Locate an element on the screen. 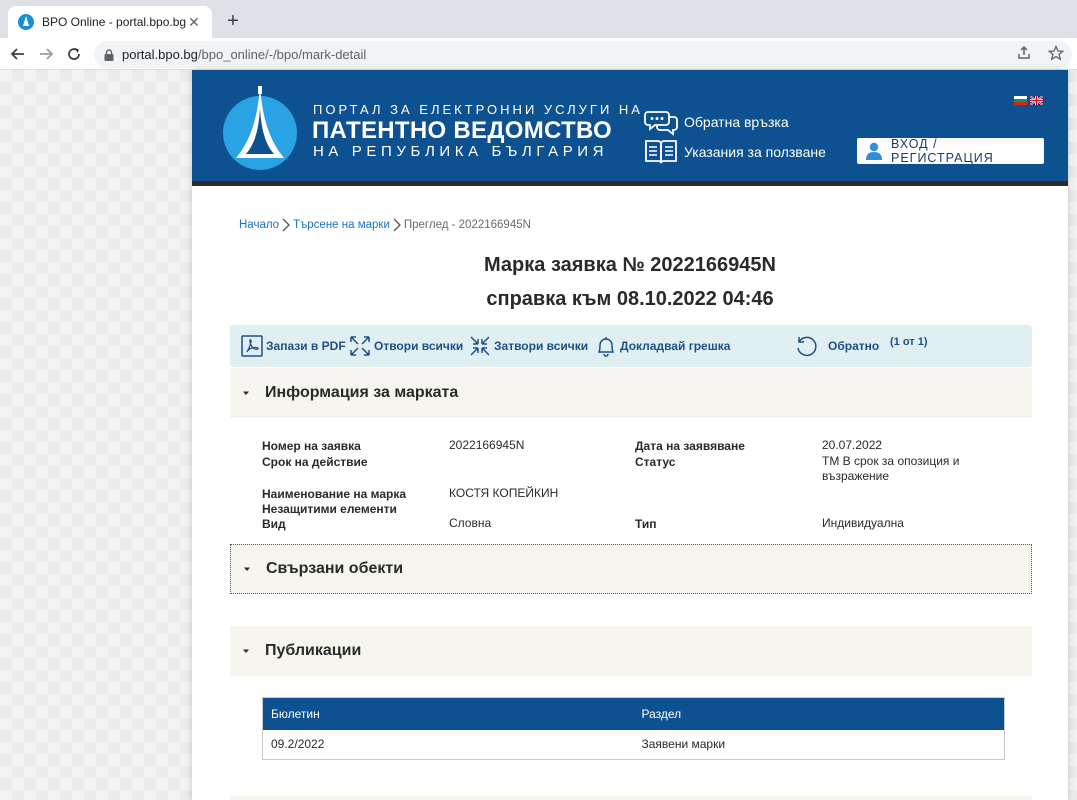 The image size is (1077, 800). bookmark-star-icon is located at coordinates (1056, 55).